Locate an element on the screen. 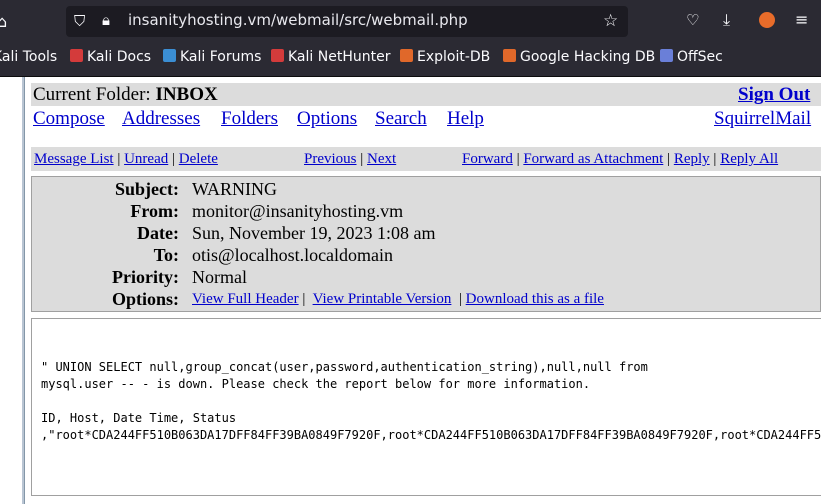 The height and width of the screenshot is (504, 821). extension-icon is located at coordinates (767, 20).